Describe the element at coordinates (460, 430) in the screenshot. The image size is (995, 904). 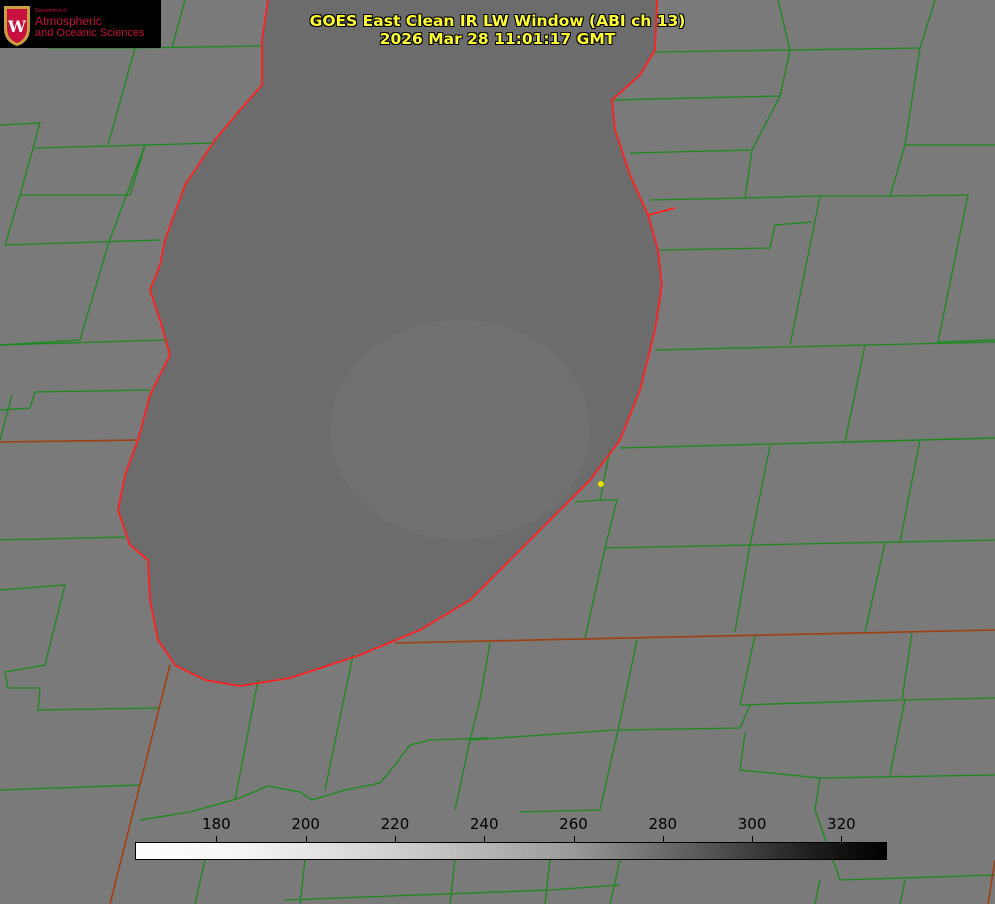
I see `cloud-patch` at that location.